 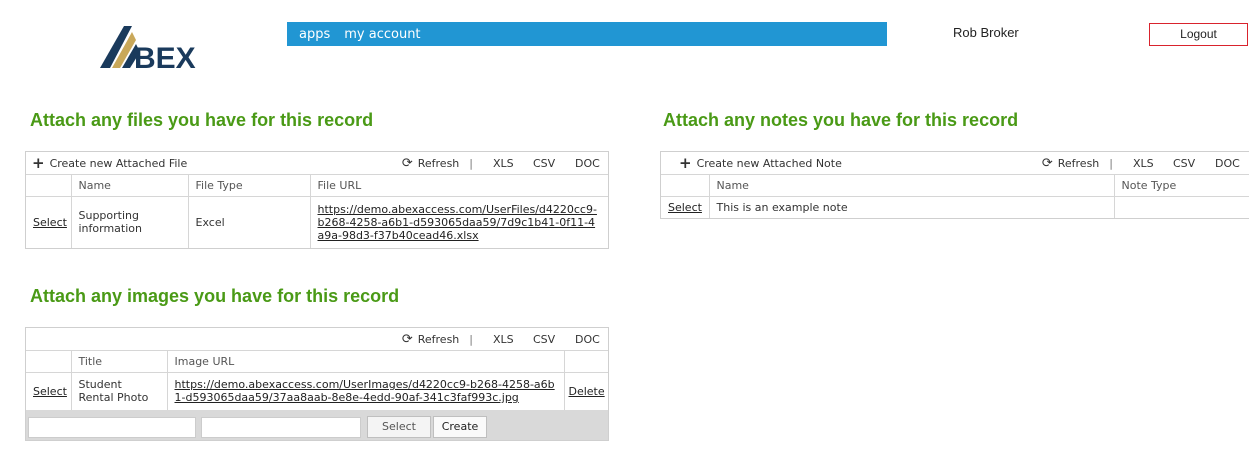 What do you see at coordinates (912, 207) in the screenshot?
I see `note-name-cell: This is an example note` at bounding box center [912, 207].